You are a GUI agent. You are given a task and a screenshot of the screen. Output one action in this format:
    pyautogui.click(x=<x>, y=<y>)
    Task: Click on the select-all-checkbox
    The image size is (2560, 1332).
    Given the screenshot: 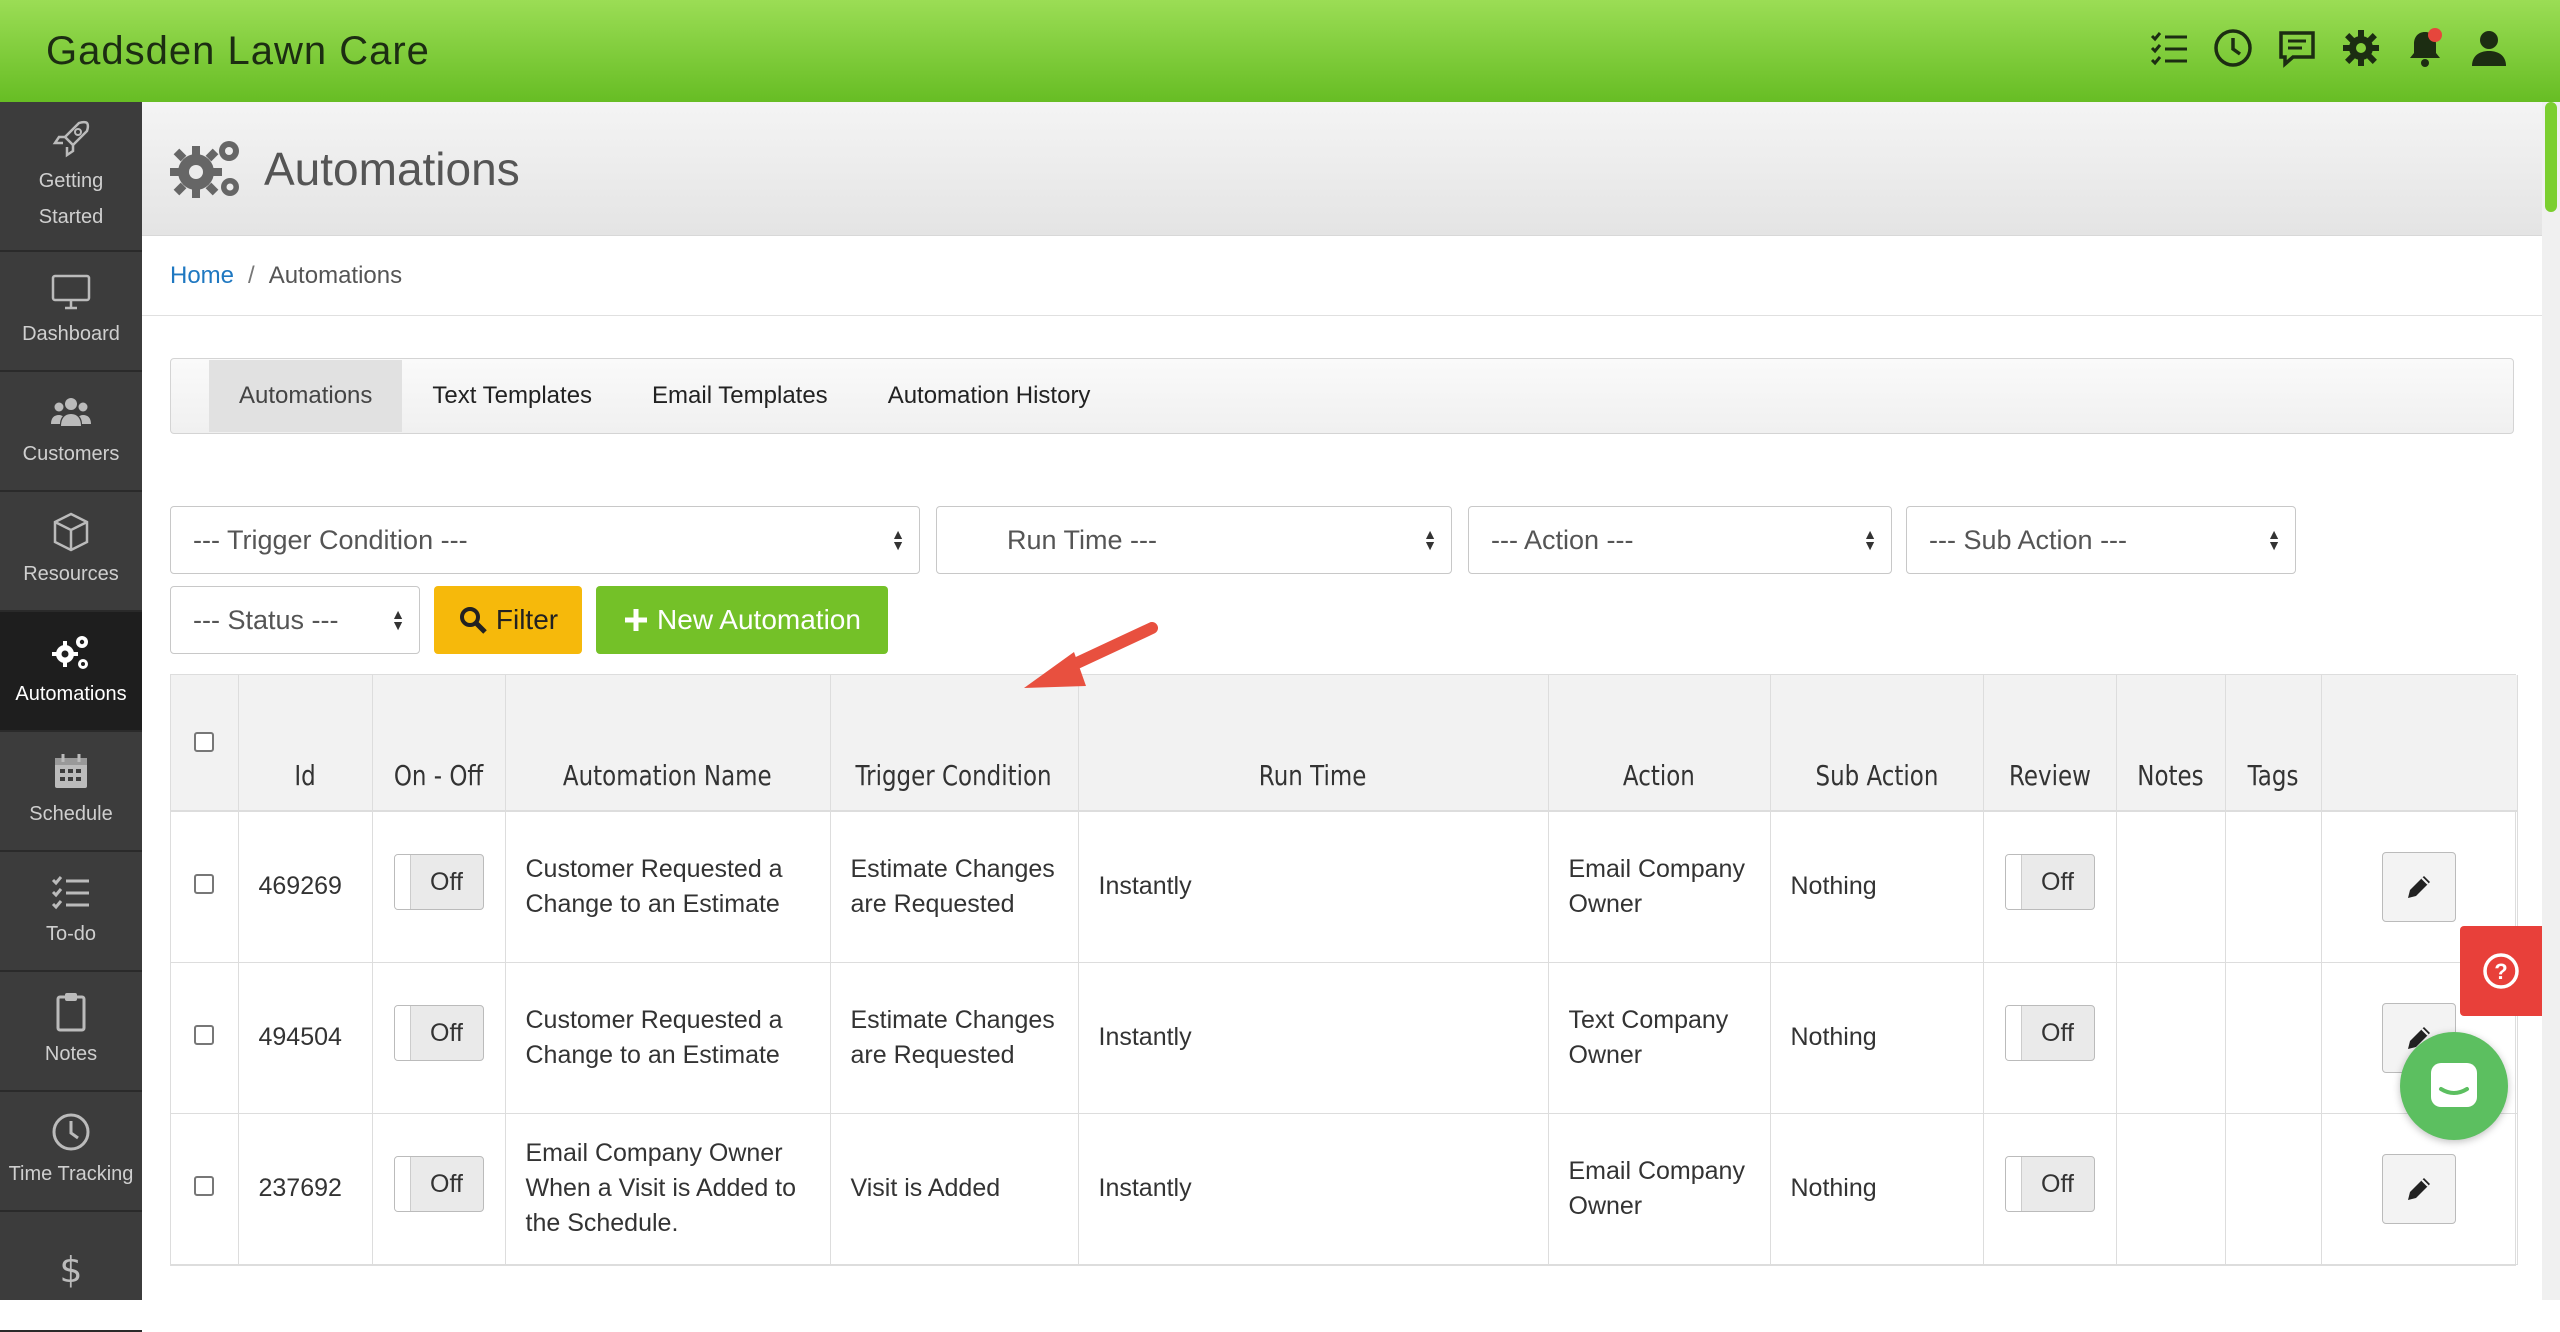 What is the action you would take?
    pyautogui.click(x=204, y=742)
    